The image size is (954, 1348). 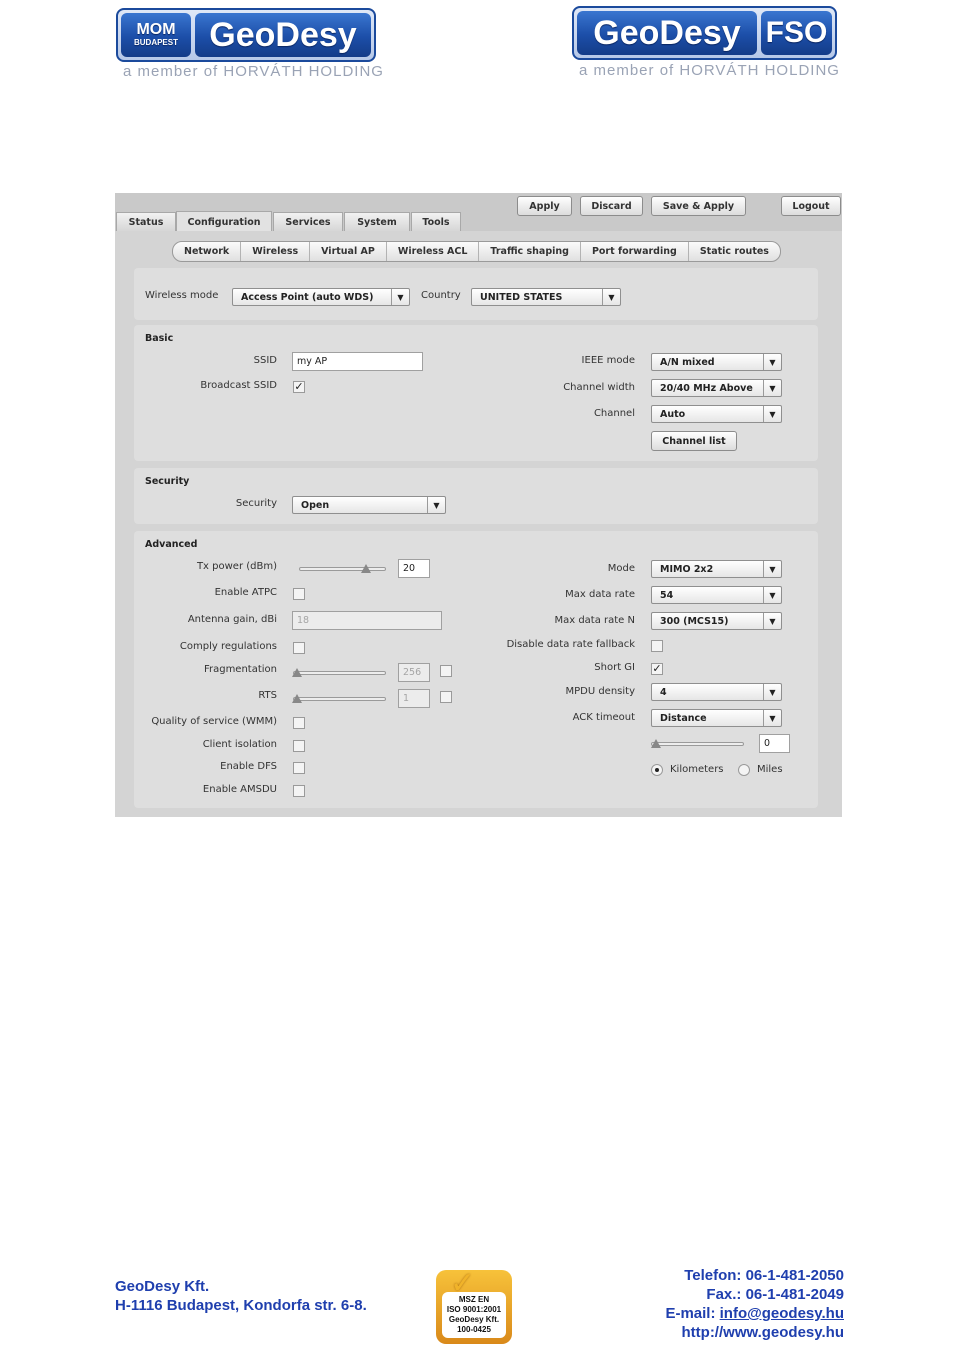 I want to click on tx-power-slider-thumb, so click(x=366, y=568).